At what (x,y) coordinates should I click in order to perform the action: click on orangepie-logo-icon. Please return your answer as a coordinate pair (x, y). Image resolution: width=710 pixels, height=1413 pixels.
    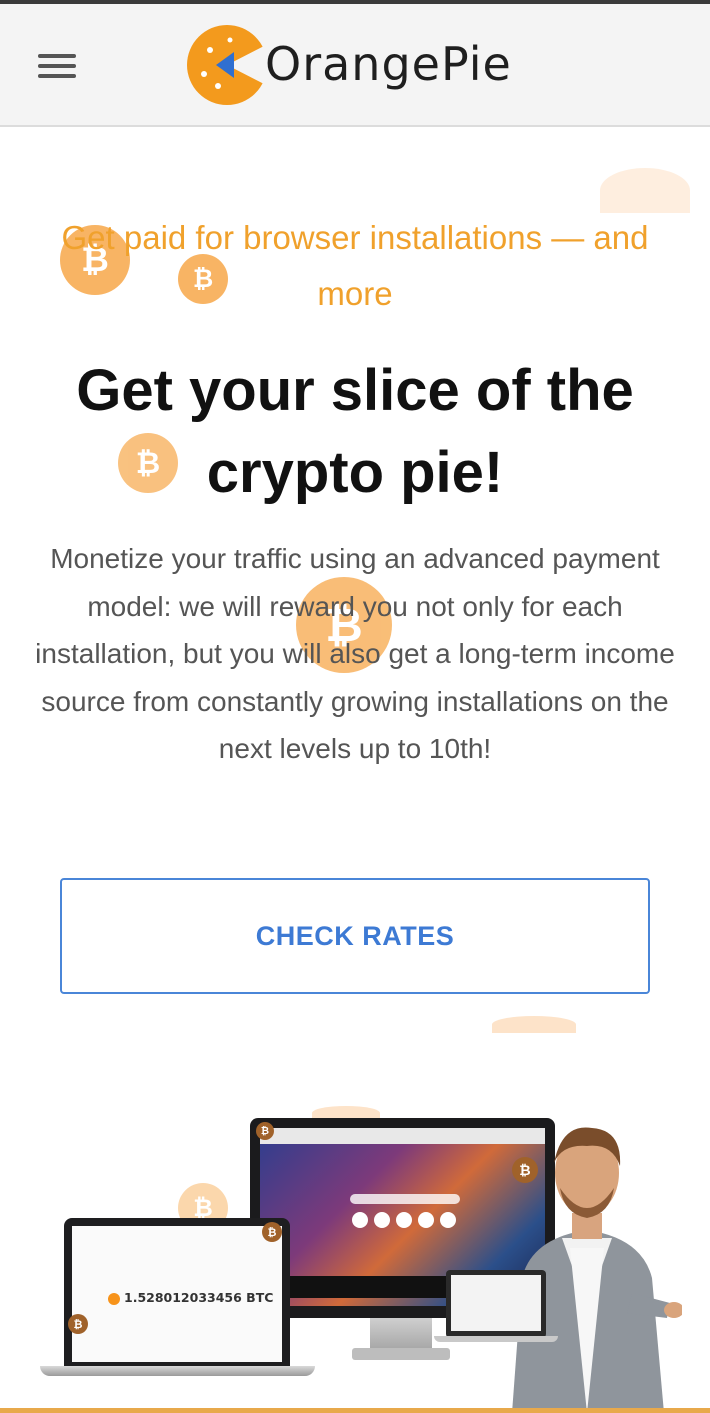
    Looking at the image, I should click on (227, 65).